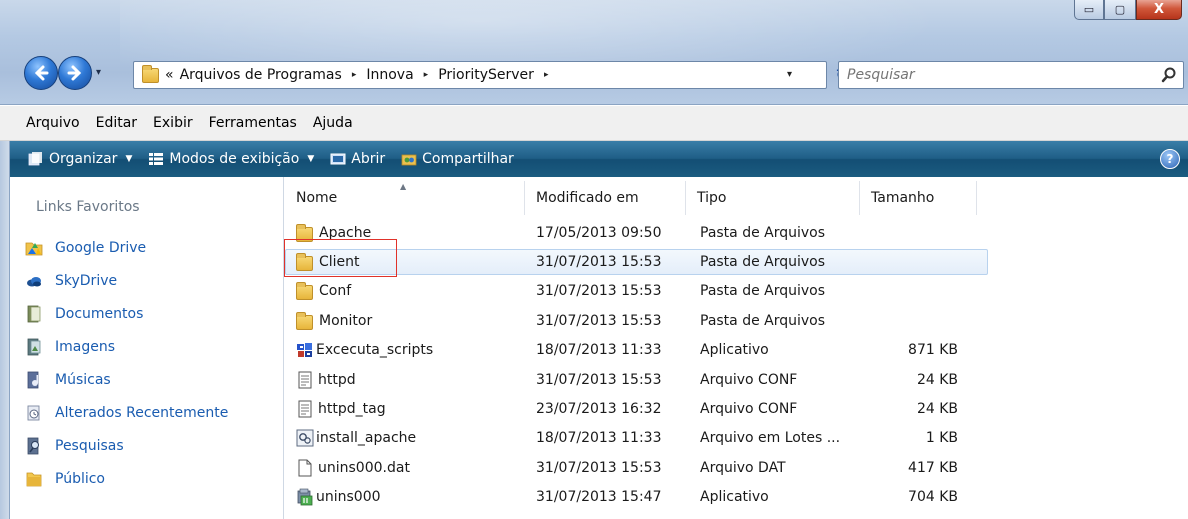 The height and width of the screenshot is (519, 1188). I want to click on file-modified: 31/07/2013 15:53, so click(599, 467).